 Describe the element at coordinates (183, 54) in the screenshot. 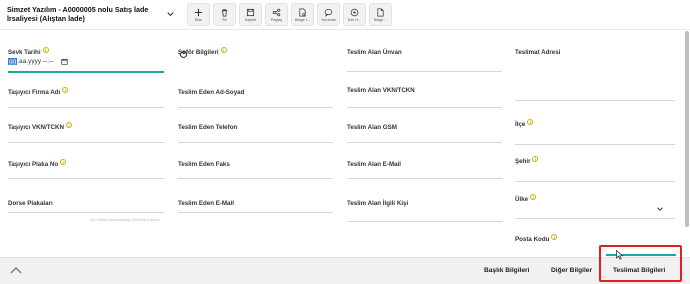

I see `add-driver-icon: +` at that location.